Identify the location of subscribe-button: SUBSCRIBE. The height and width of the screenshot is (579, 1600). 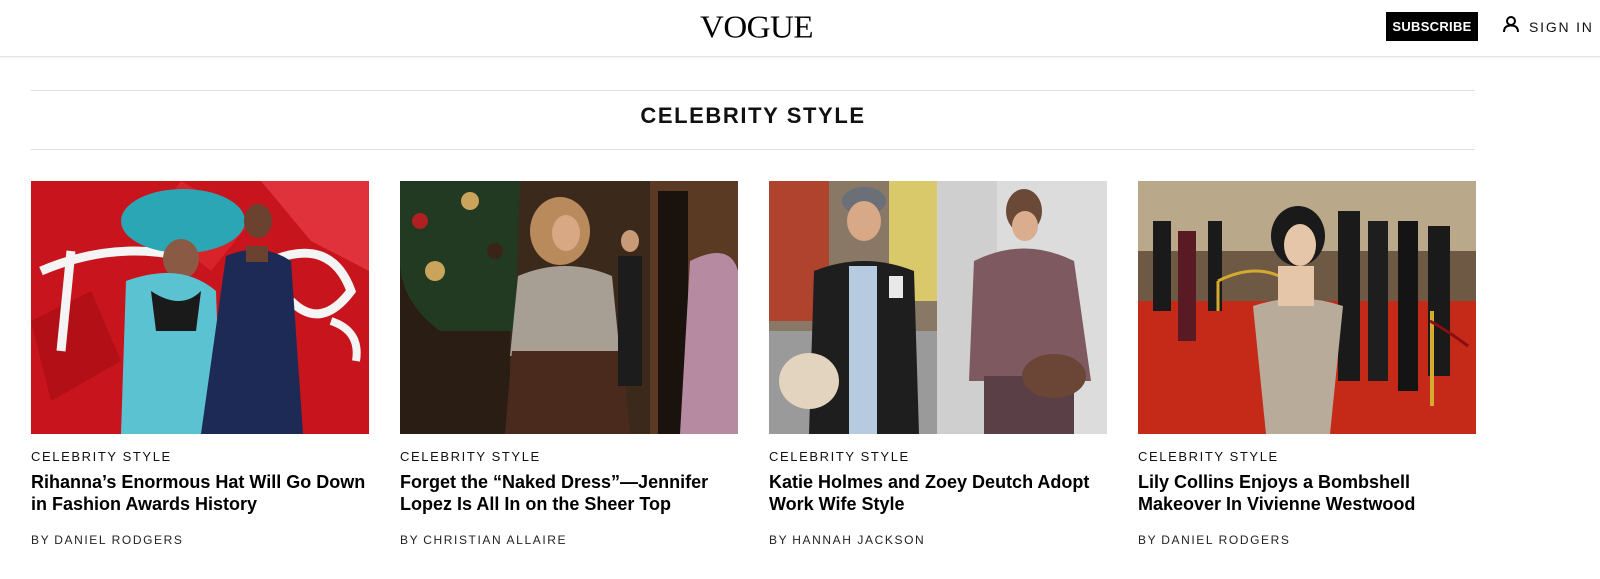
(1432, 26).